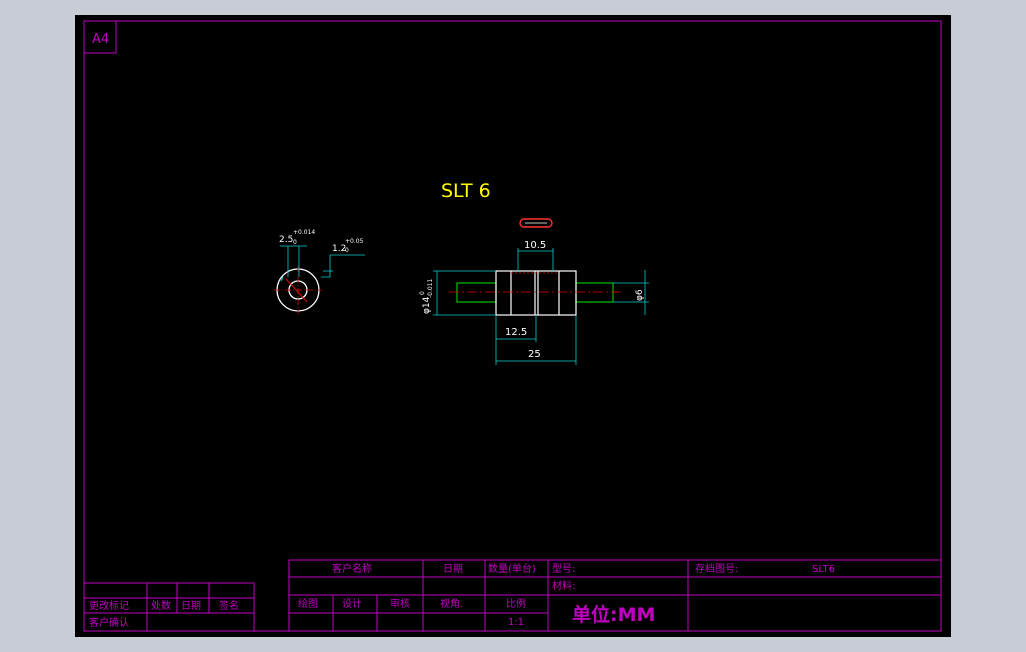 The image size is (1026, 652). Describe the element at coordinates (354, 241) in the screenshot. I see `dim-b-tol-upper: +0.05` at that location.